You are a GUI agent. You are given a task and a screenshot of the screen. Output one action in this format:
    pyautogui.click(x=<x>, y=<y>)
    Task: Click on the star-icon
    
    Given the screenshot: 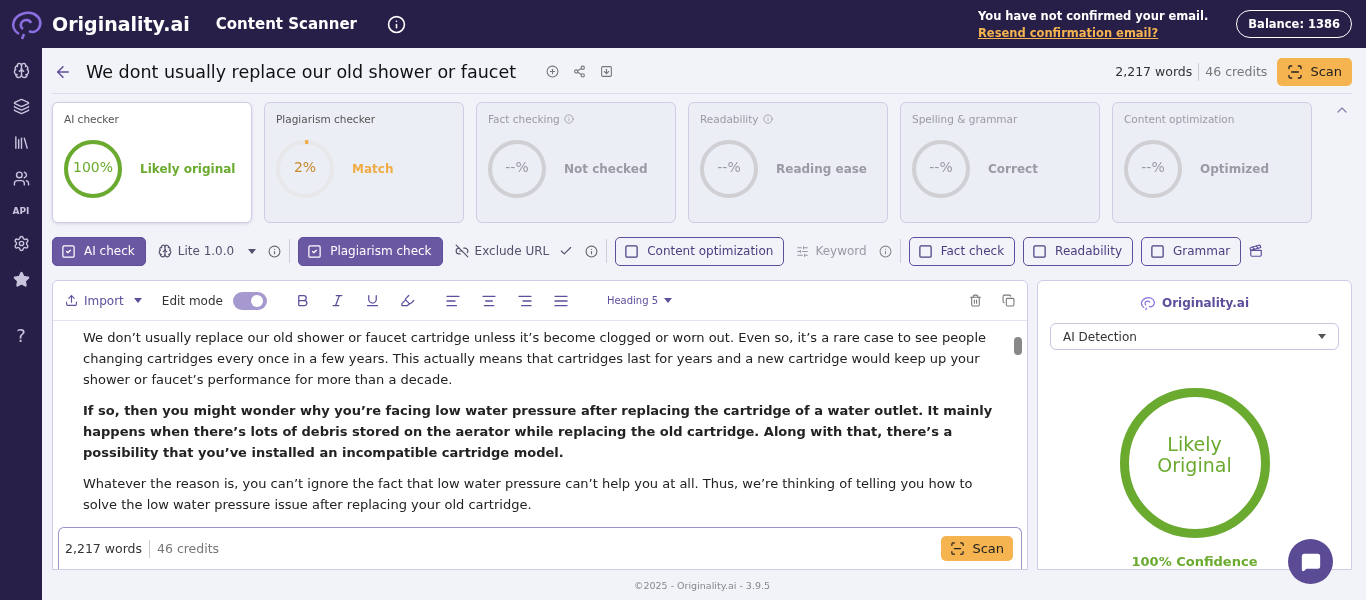 What is the action you would take?
    pyautogui.click(x=21, y=279)
    